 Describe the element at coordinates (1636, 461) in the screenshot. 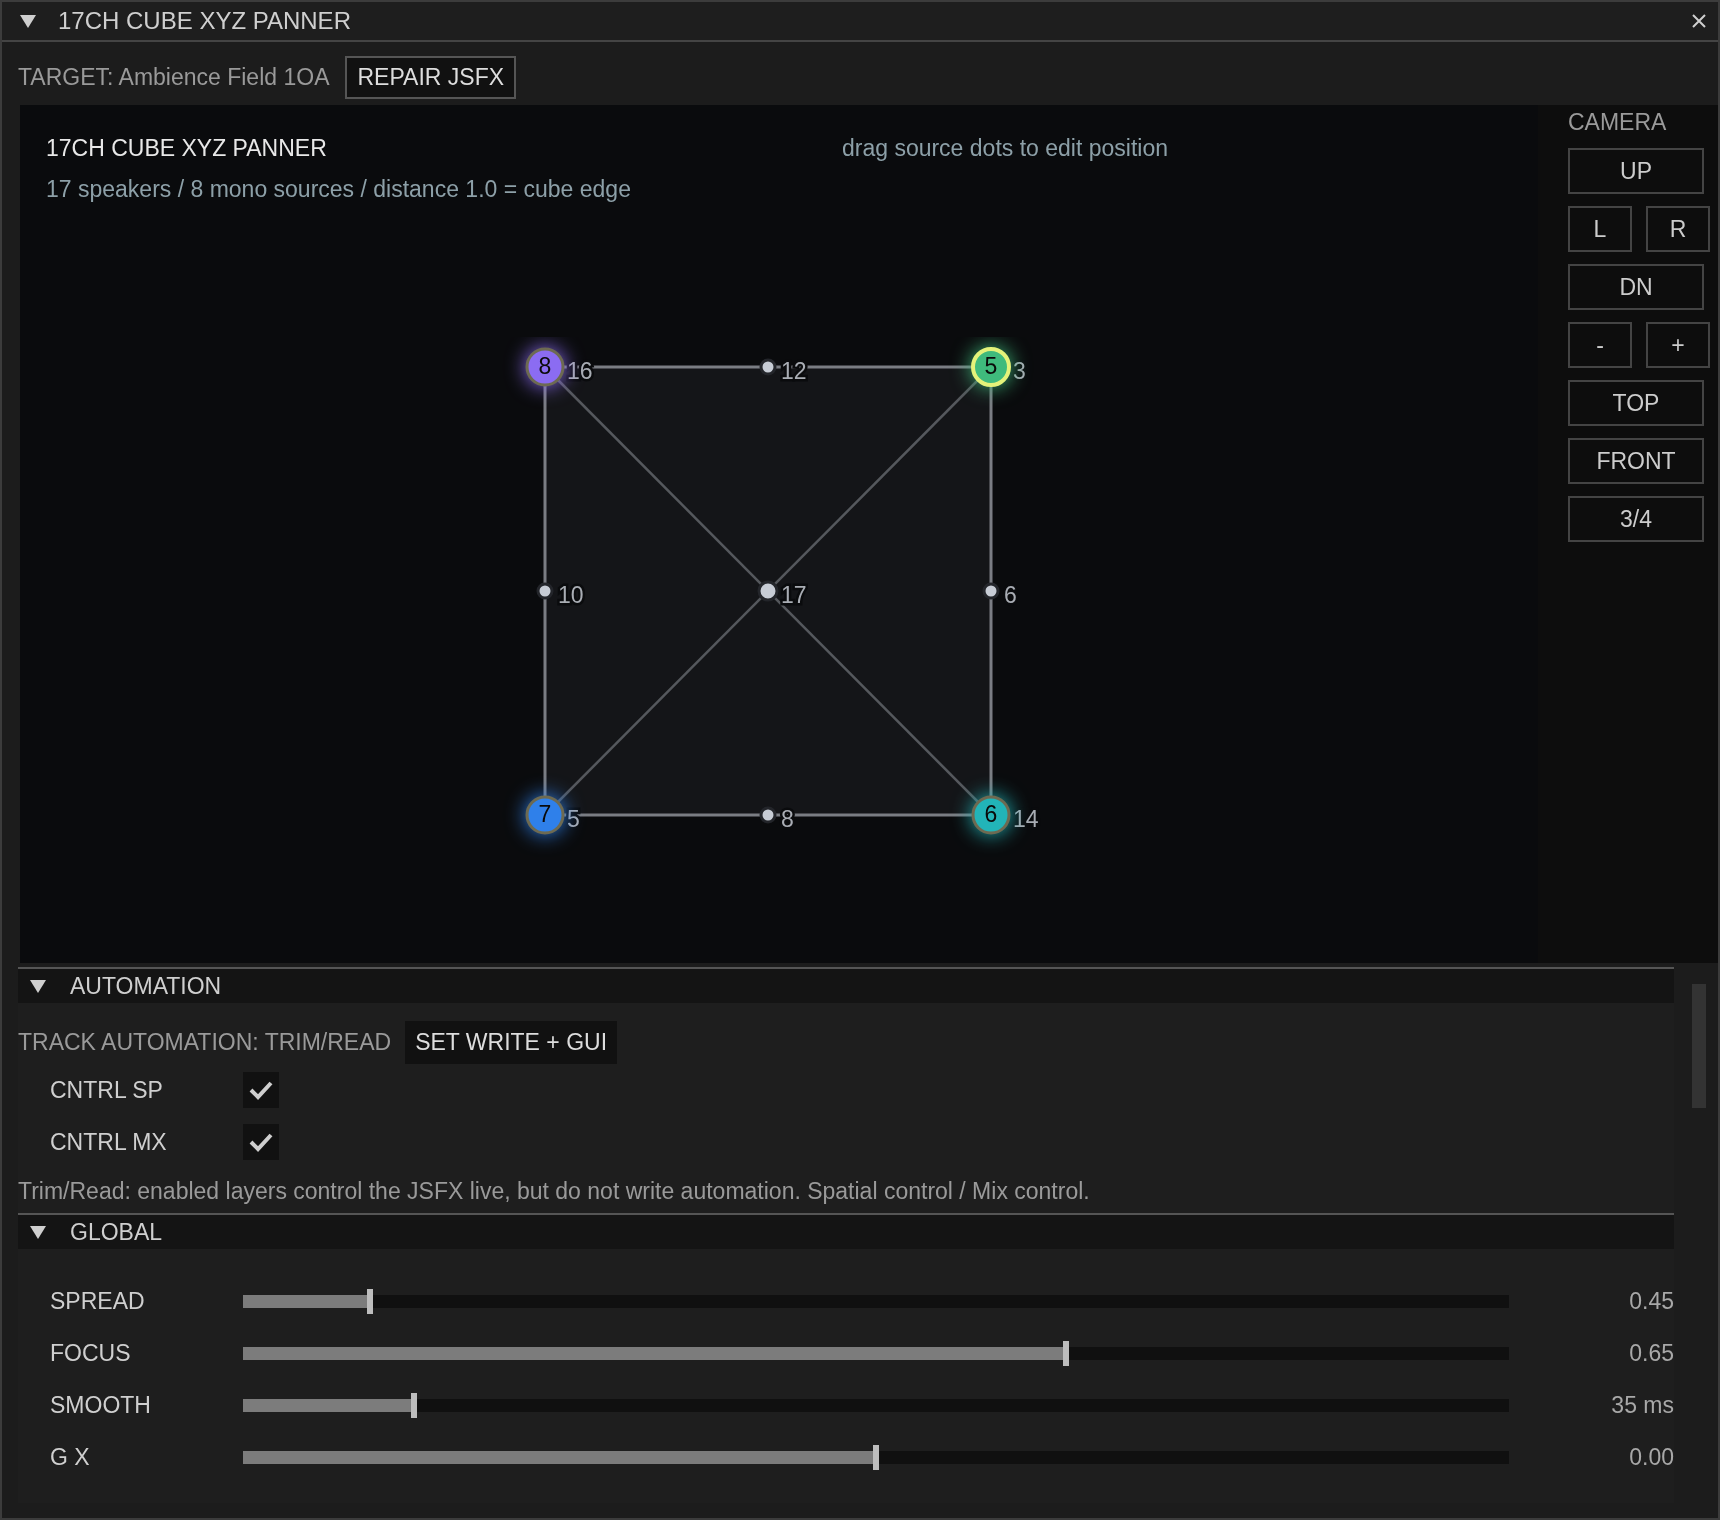

I see `camera-button: FRONT` at that location.